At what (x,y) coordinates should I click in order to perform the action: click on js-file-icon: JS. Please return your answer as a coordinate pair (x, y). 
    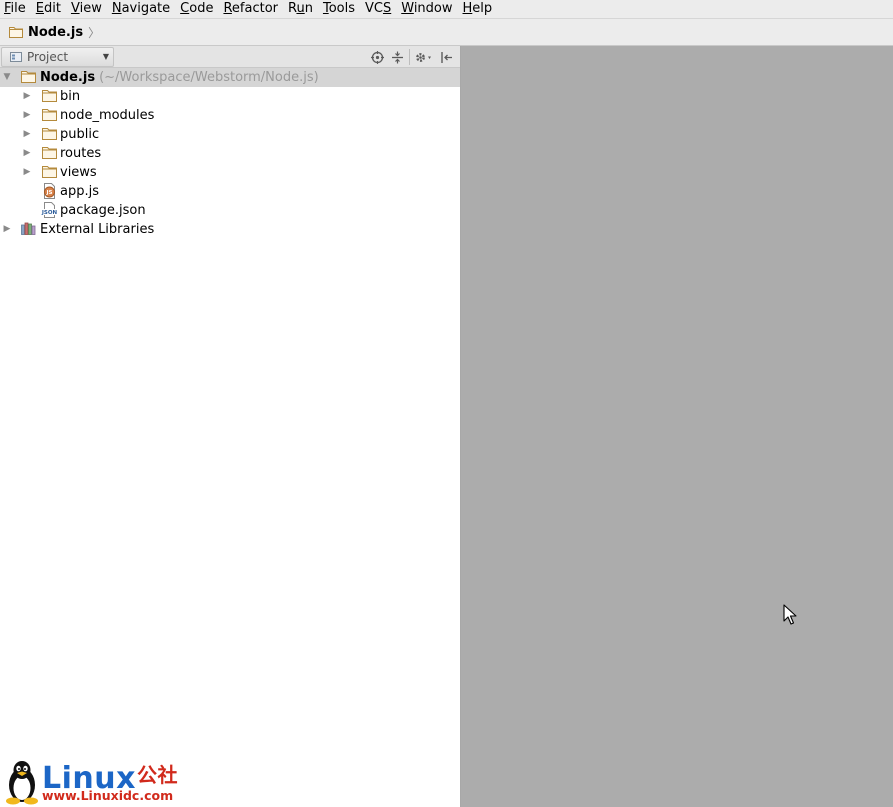
    Looking at the image, I should click on (49, 191).